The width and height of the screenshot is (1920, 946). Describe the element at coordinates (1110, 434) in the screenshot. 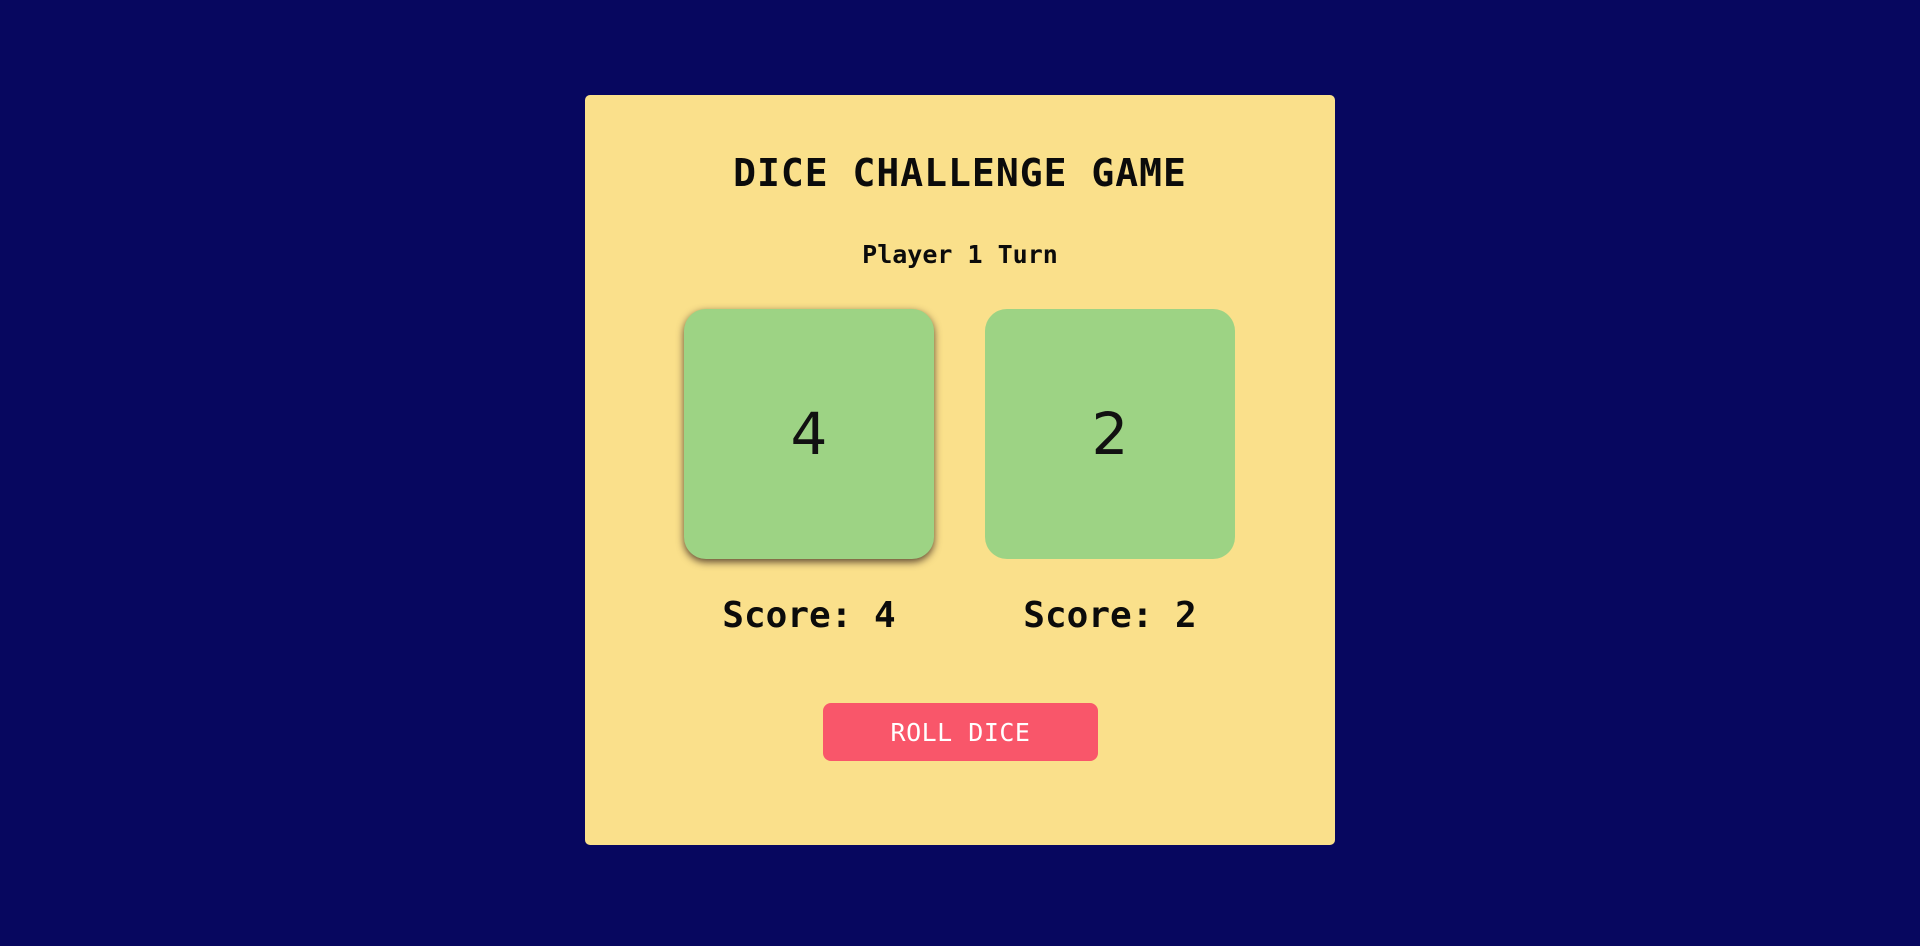

I see `player-2-die: 2` at that location.